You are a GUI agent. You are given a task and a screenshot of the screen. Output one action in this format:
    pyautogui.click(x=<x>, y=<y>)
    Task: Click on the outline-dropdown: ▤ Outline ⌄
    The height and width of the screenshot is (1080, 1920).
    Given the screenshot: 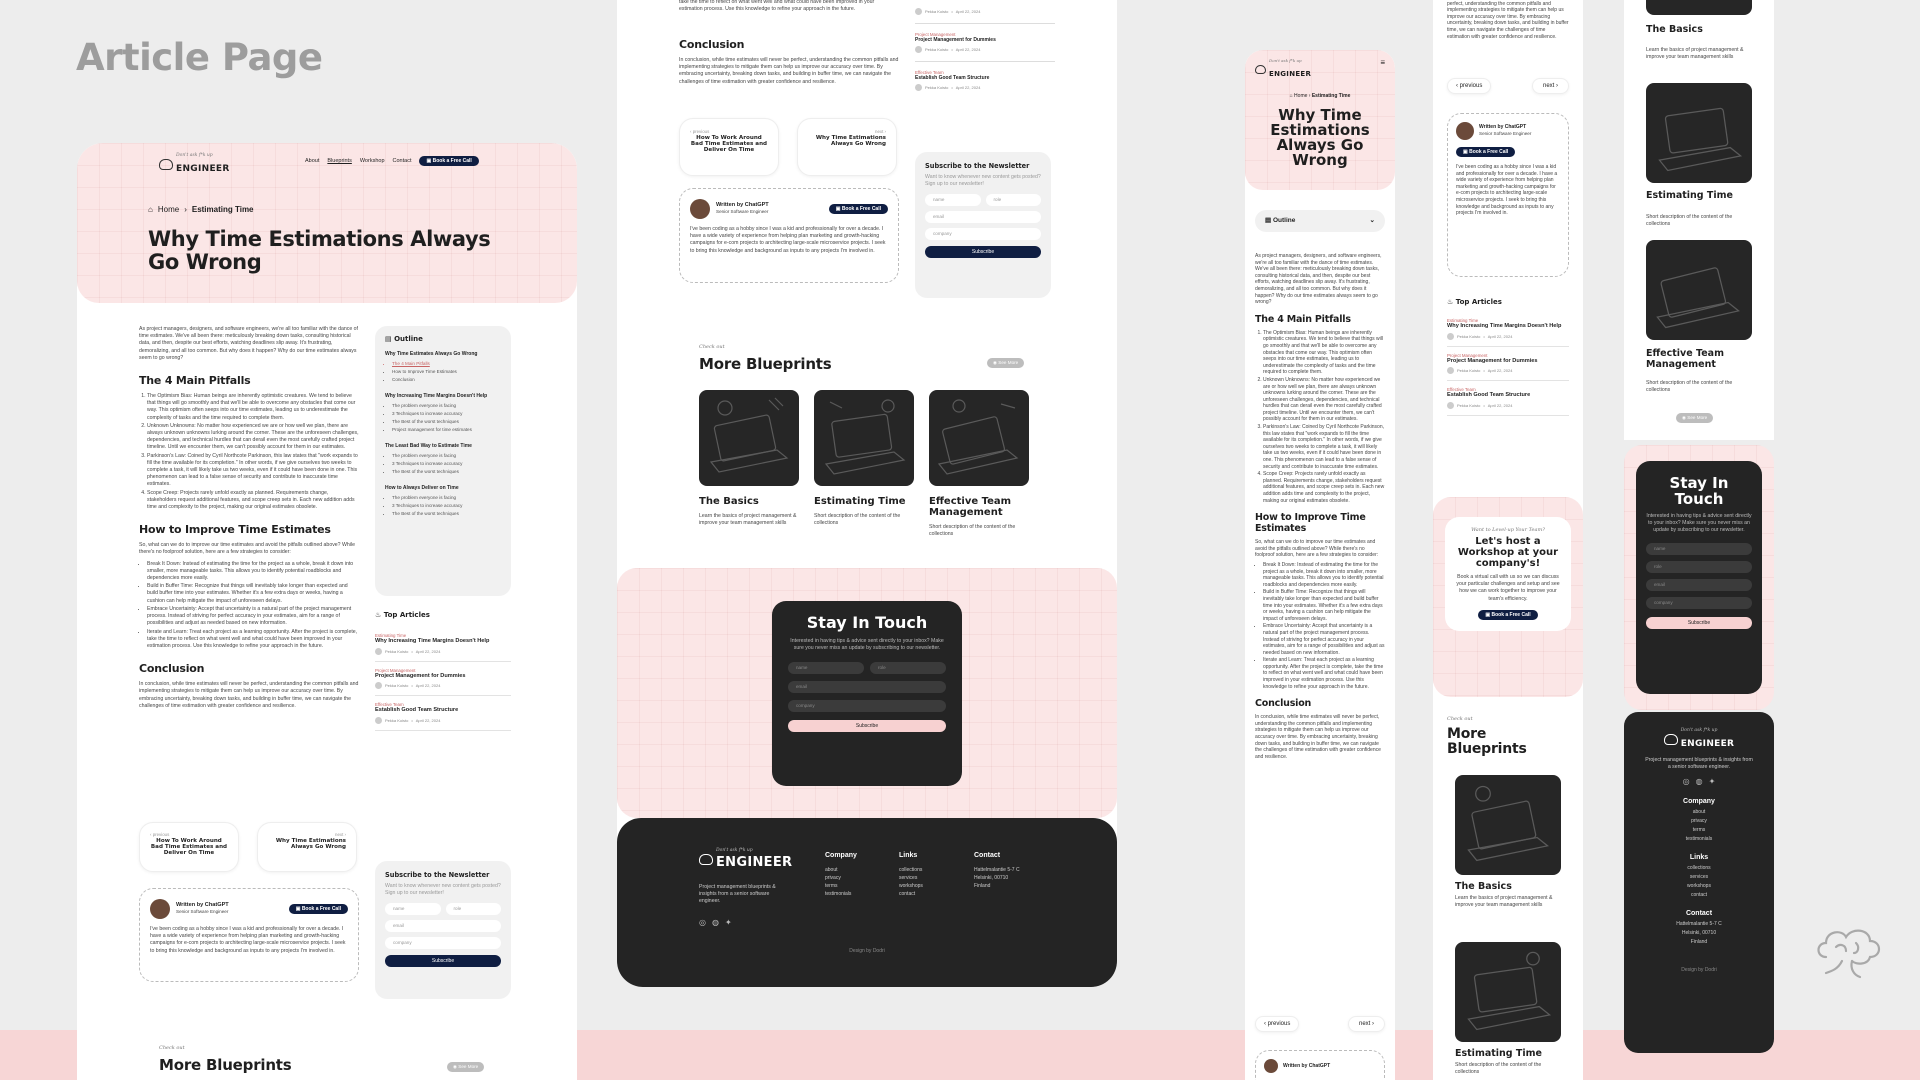 What is the action you would take?
    pyautogui.click(x=1320, y=221)
    